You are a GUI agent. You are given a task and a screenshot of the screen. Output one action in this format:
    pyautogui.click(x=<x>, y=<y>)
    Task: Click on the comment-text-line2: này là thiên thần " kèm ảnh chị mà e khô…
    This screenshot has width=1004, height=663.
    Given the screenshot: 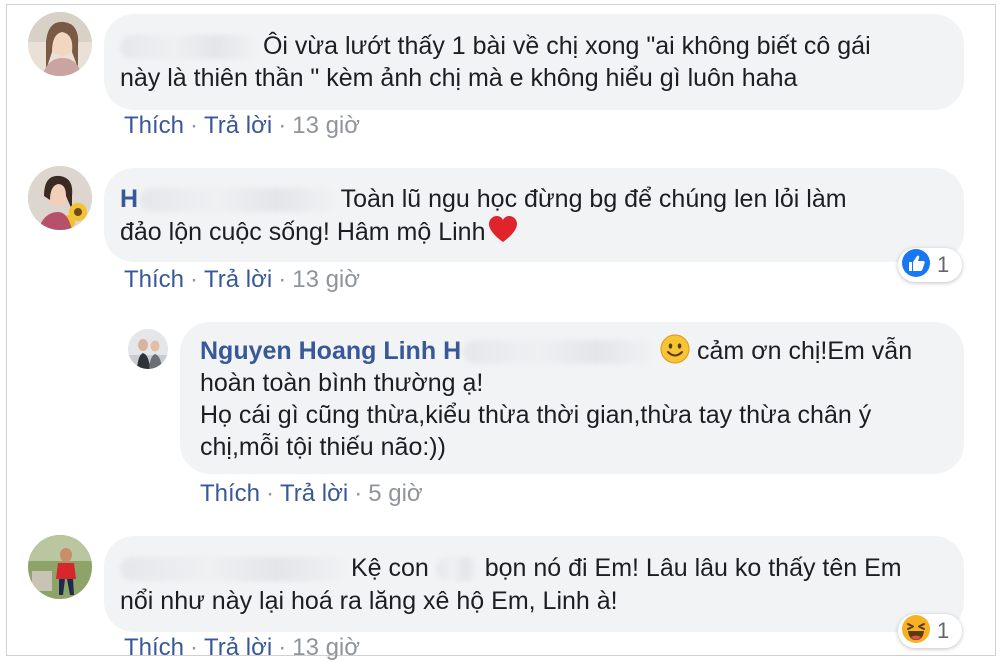 What is the action you would take?
    pyautogui.click(x=459, y=78)
    